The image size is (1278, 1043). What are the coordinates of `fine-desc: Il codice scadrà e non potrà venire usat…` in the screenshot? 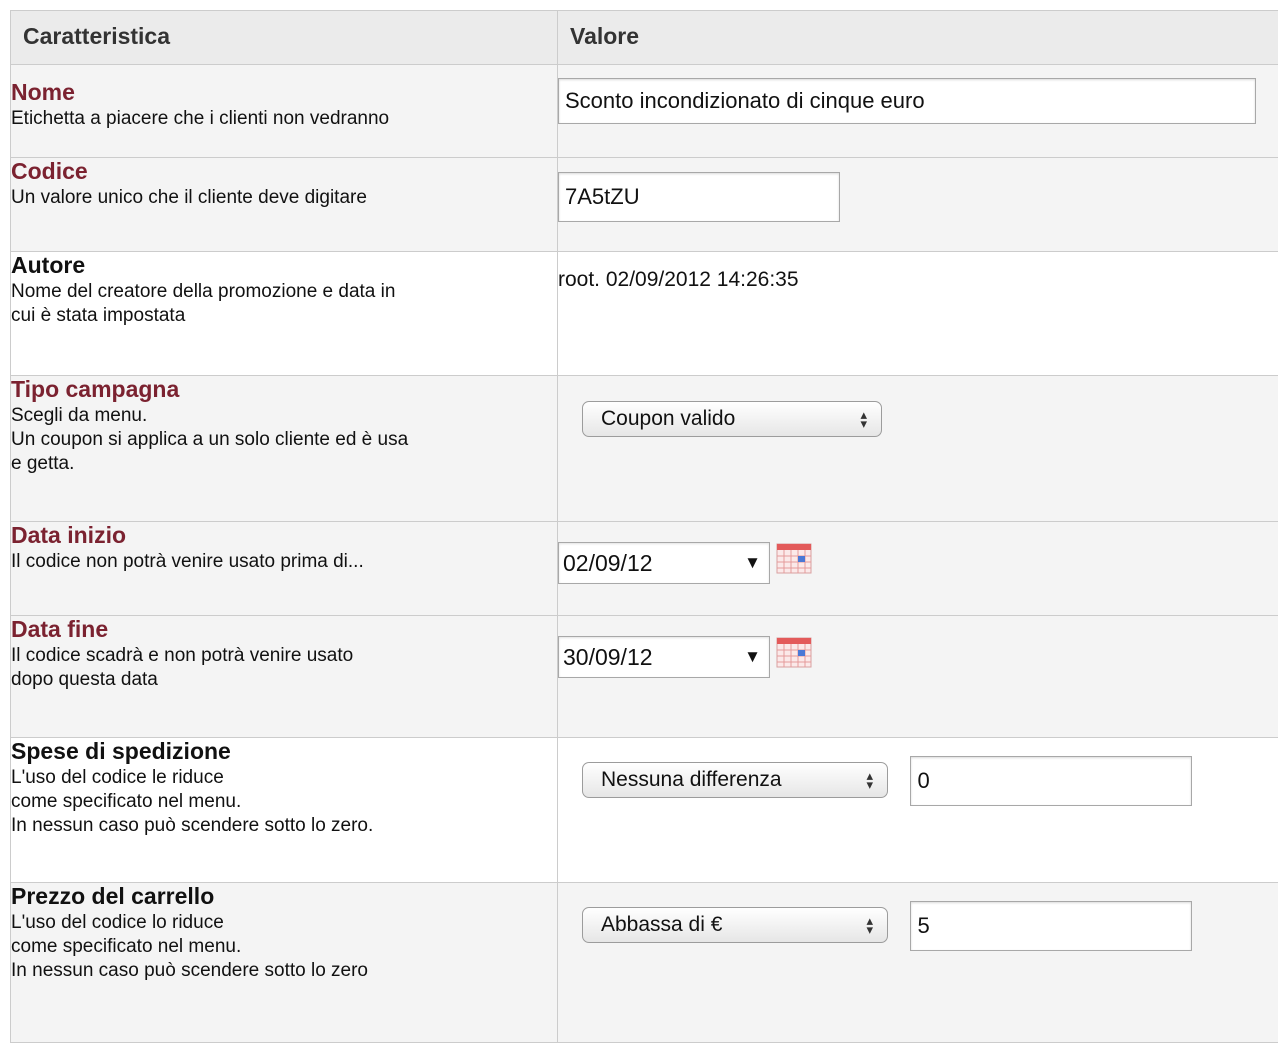 It's located at (284, 668).